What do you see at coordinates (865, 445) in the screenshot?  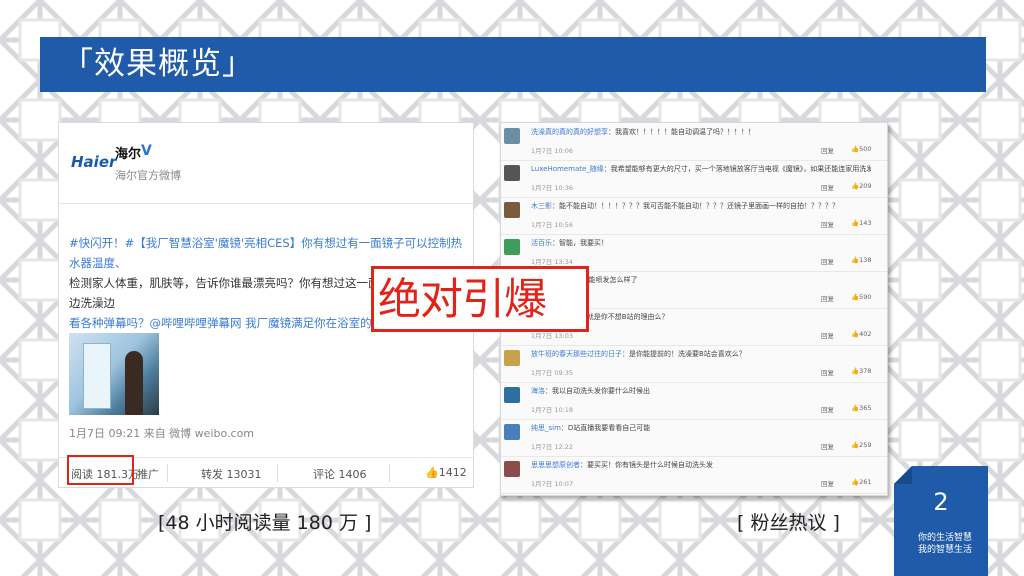 I see `comment-like-count: 259` at bounding box center [865, 445].